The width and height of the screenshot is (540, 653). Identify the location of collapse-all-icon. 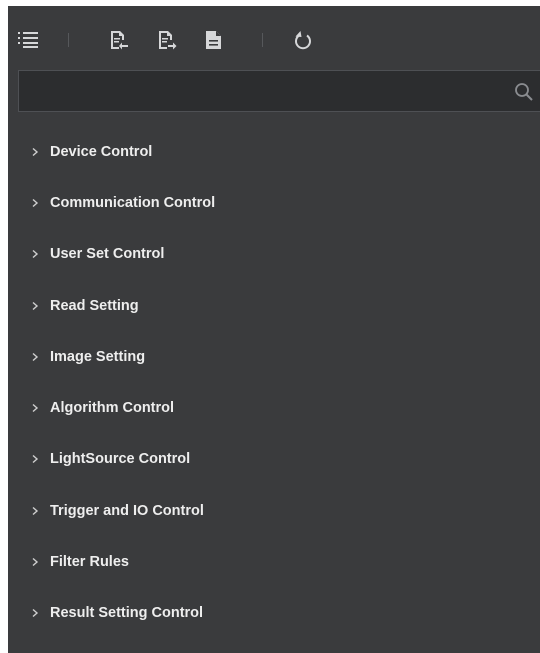
(28, 40).